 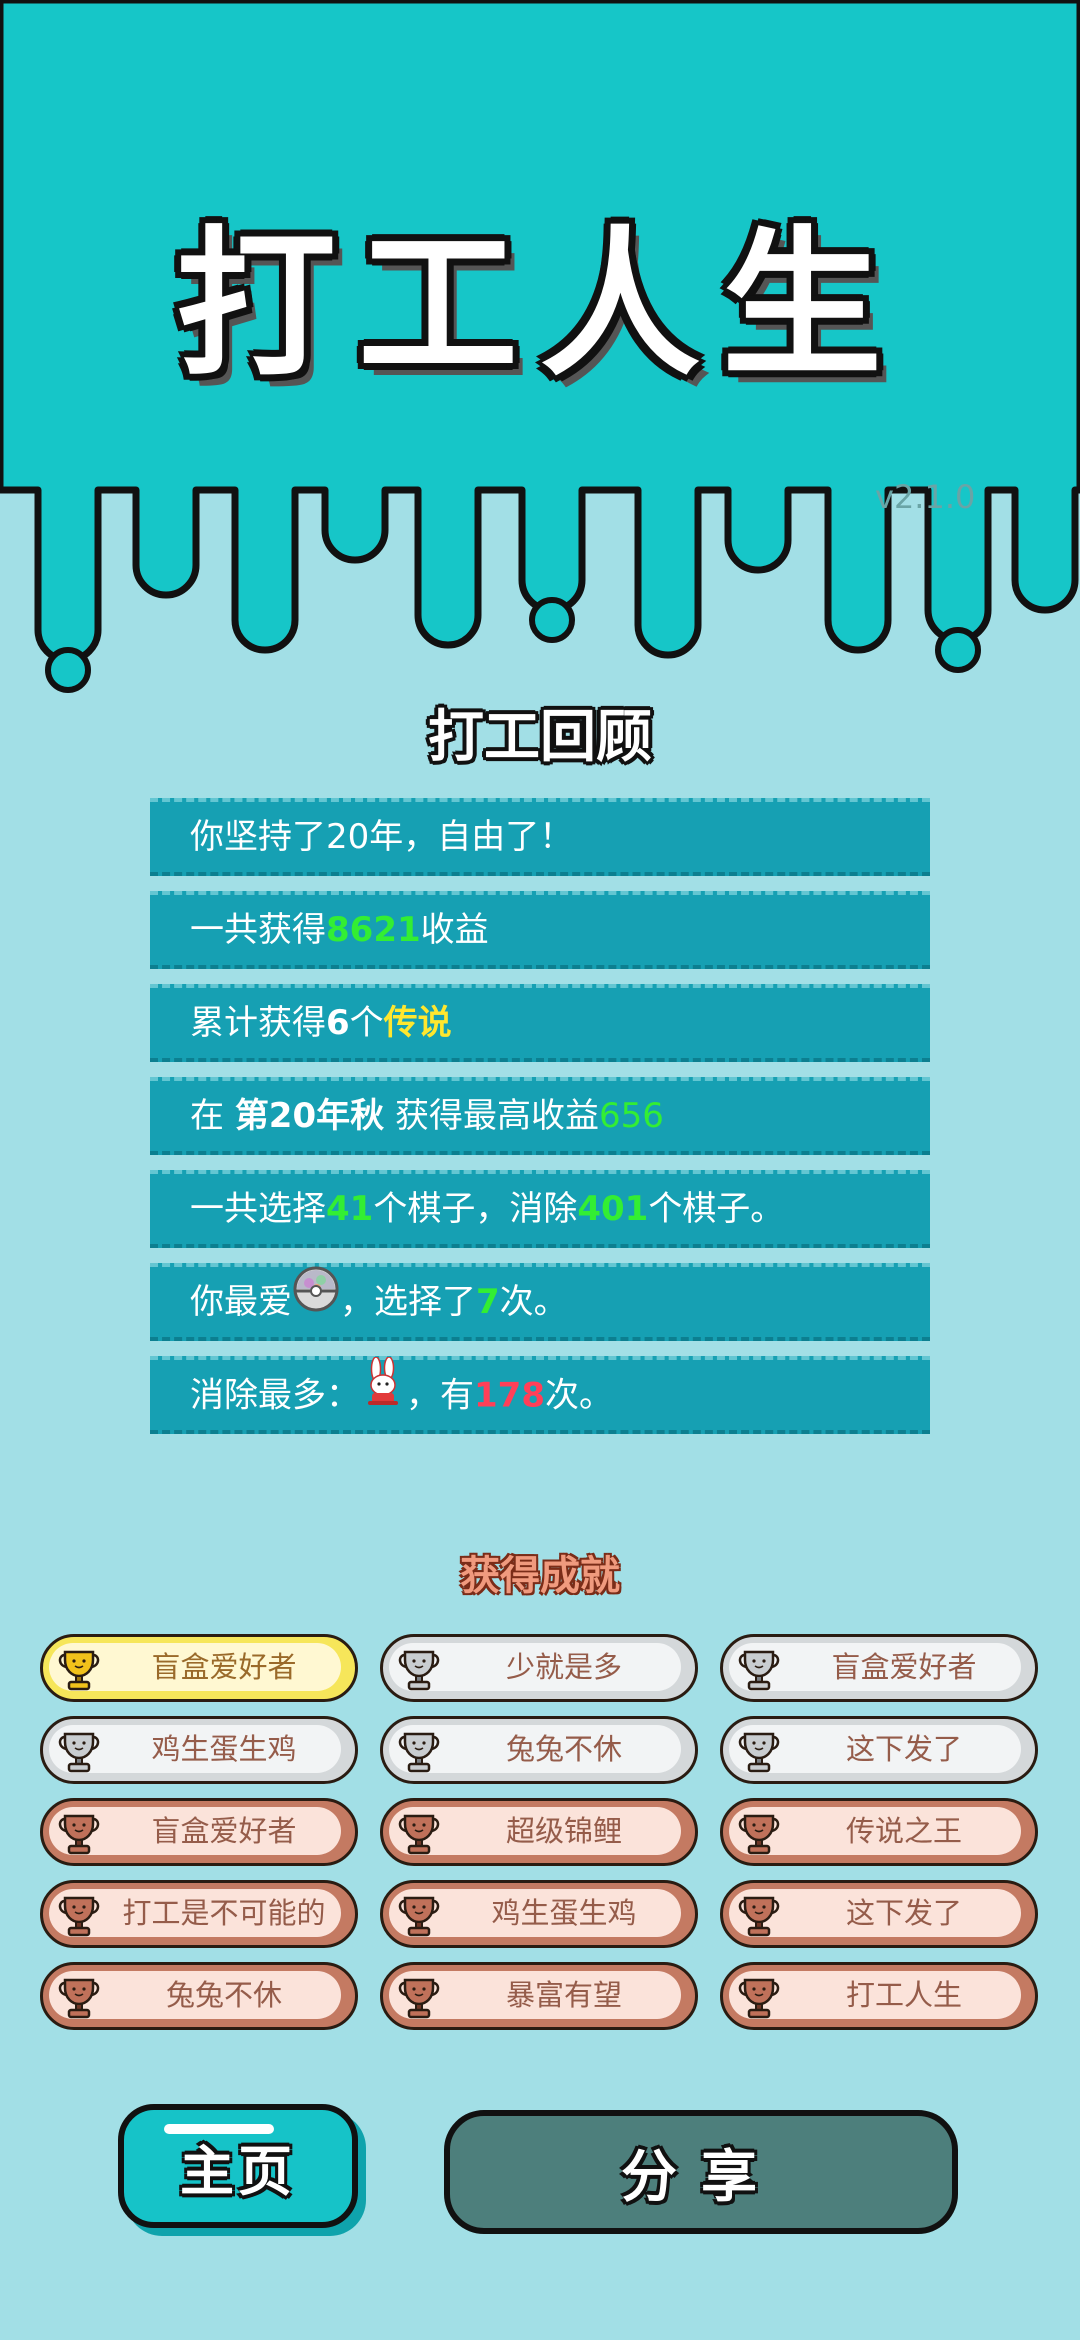 I want to click on stat-text: 一共获得, so click(x=258, y=930).